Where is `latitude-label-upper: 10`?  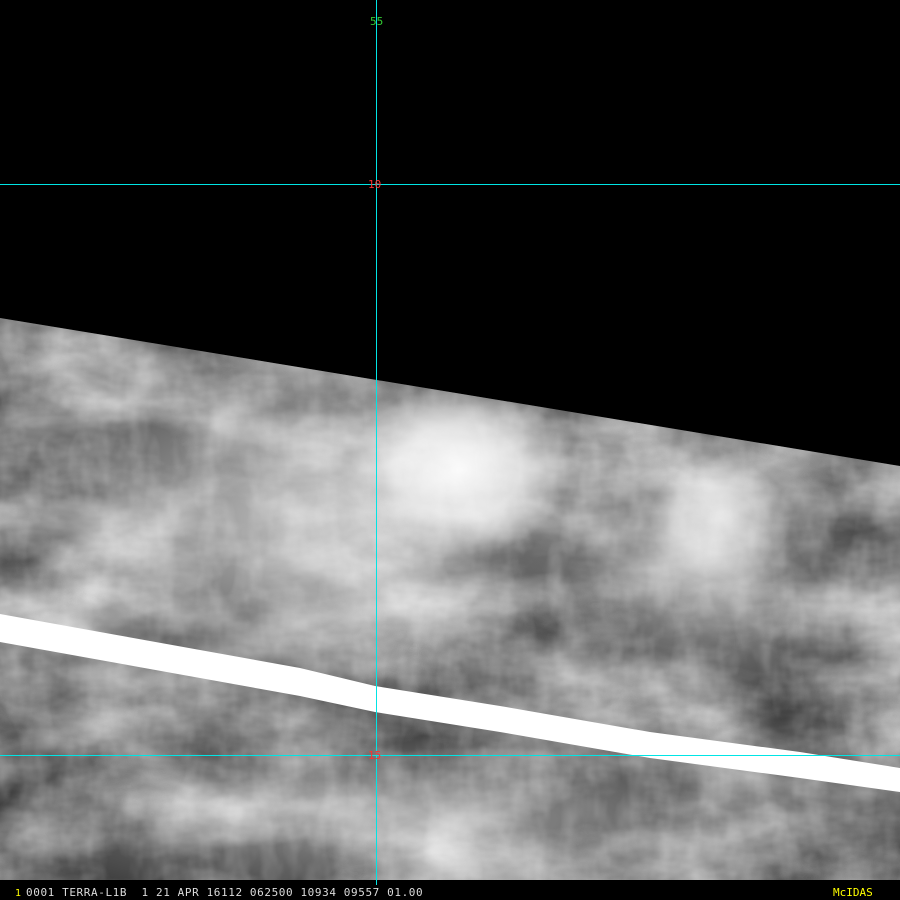 latitude-label-upper: 10 is located at coordinates (374, 184).